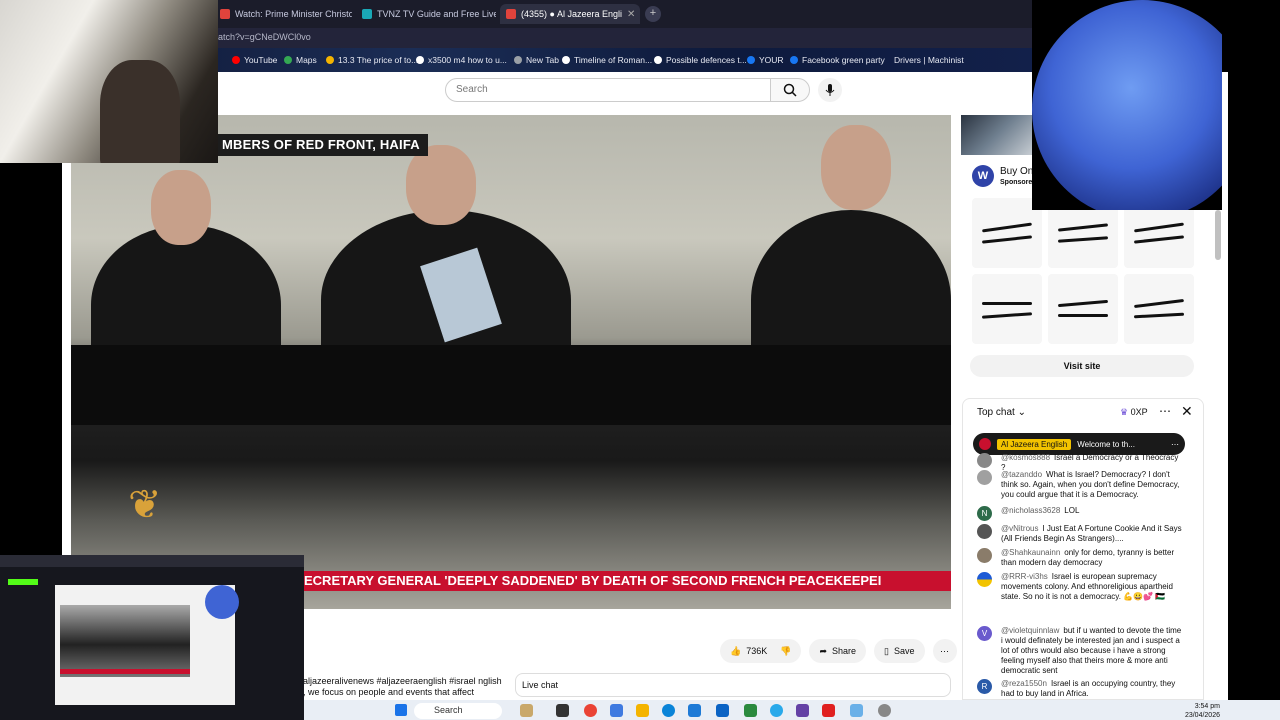 The height and width of the screenshot is (720, 1280). What do you see at coordinates (899, 651) in the screenshot?
I see `save-button: ▯ Save` at bounding box center [899, 651].